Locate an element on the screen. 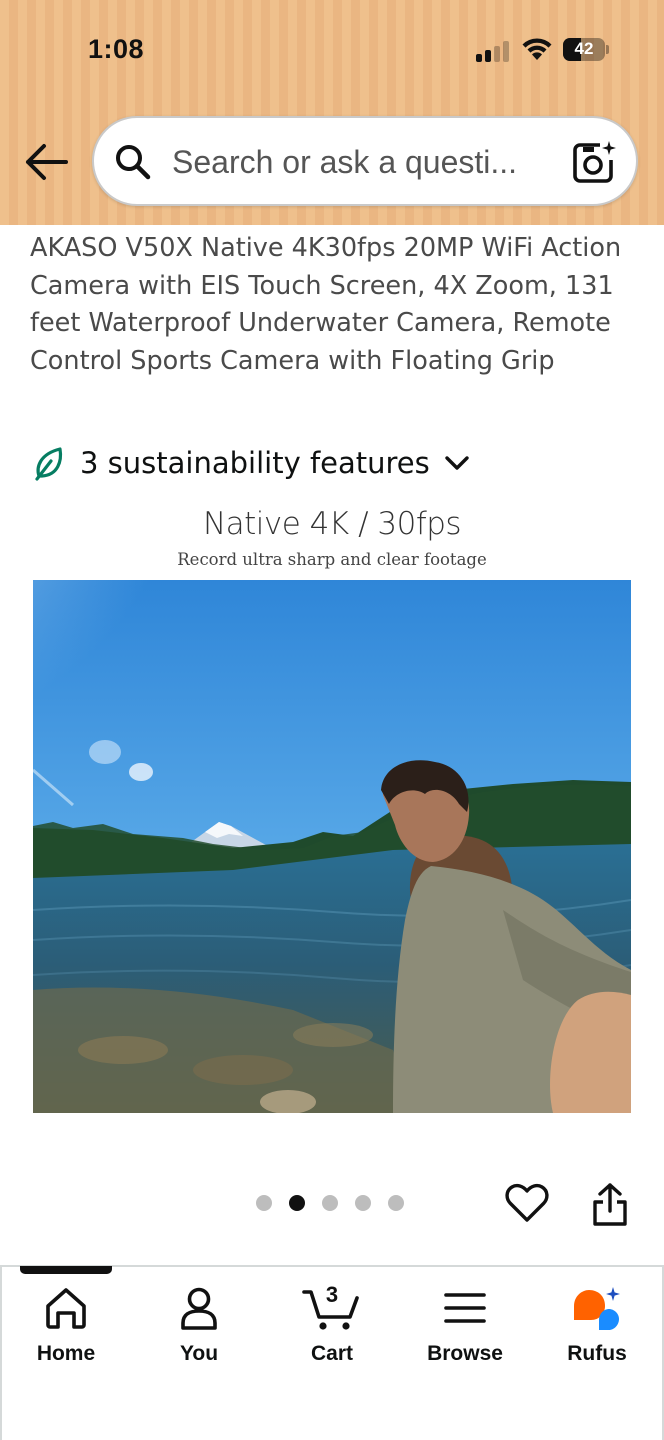 This screenshot has height=1440, width=664. nav-cart-label: Cart is located at coordinates (331, 1353).